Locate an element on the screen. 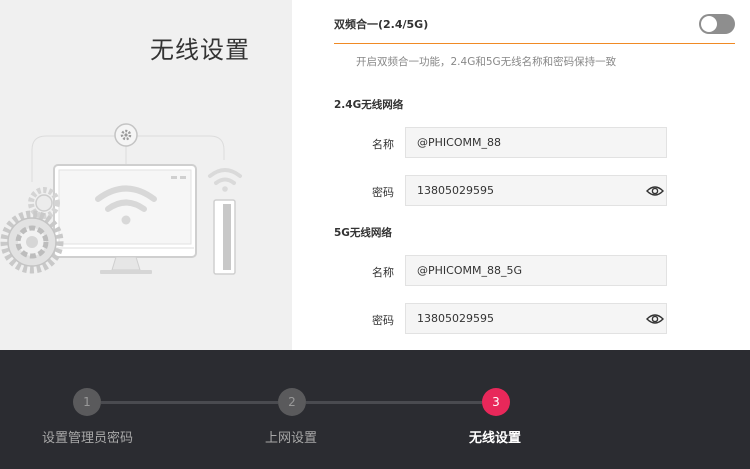  band-5g-heading: 5G无线网络 is located at coordinates (363, 233).